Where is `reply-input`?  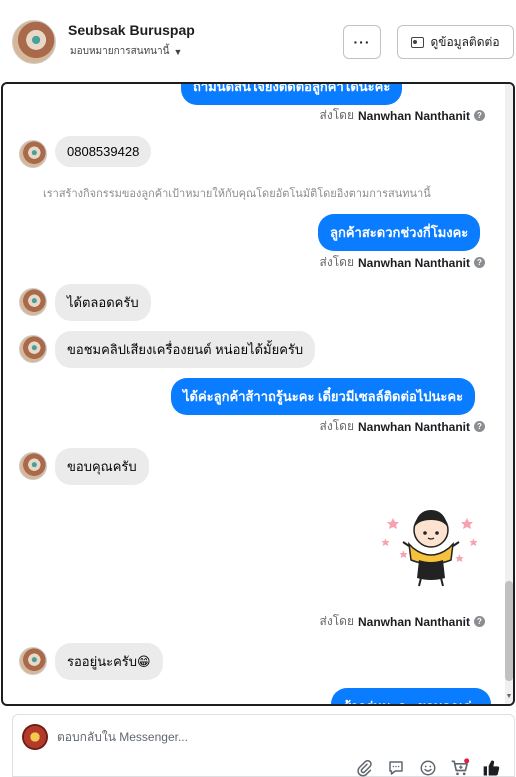 reply-input is located at coordinates (207, 737).